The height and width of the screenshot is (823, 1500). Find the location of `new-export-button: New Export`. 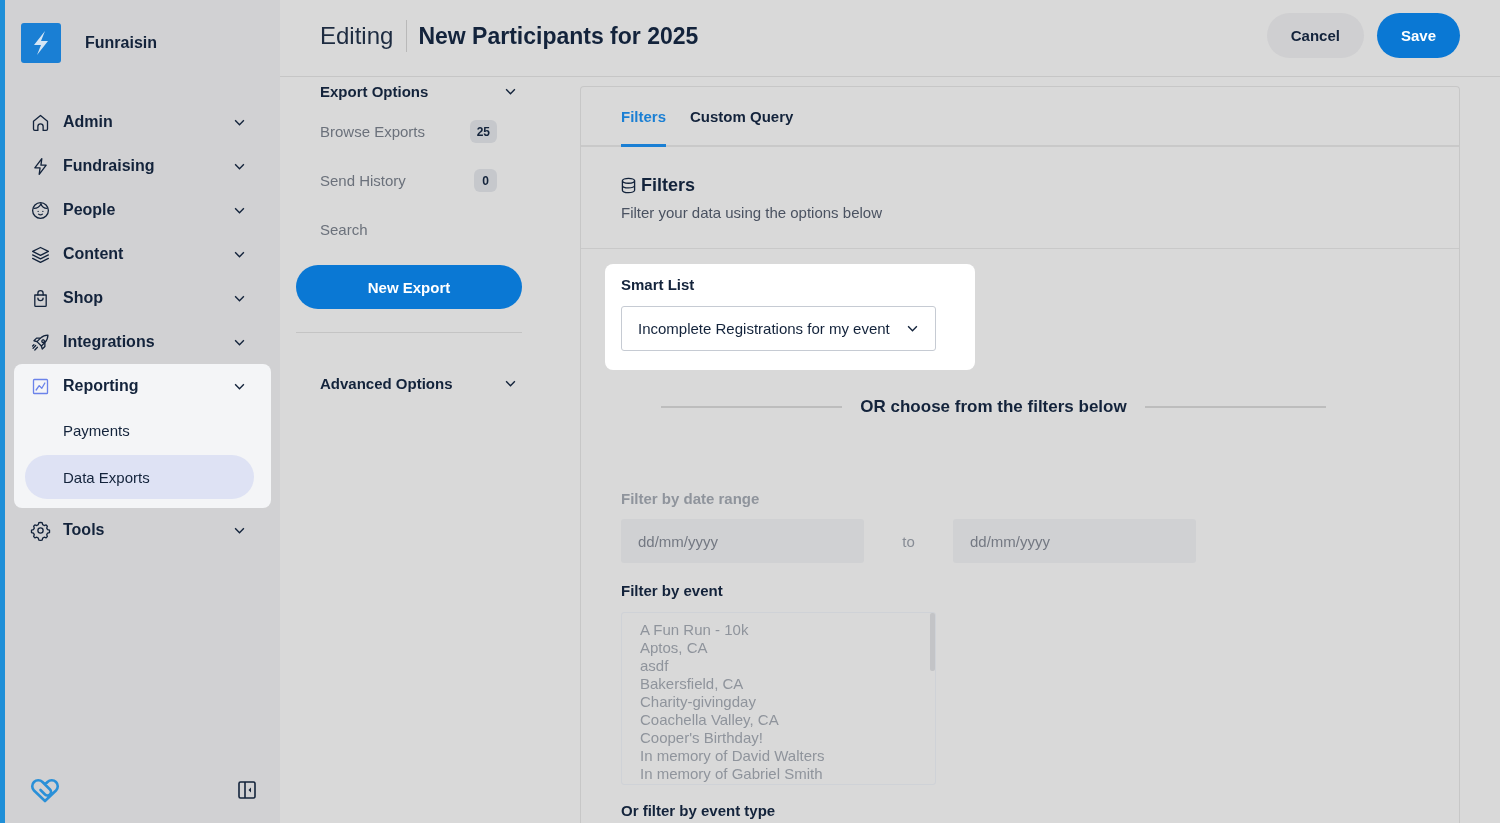

new-export-button: New Export is located at coordinates (409, 287).